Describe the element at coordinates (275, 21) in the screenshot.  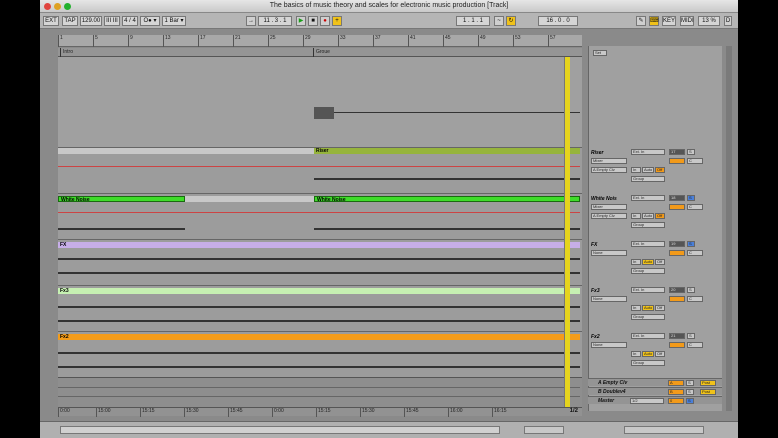
I see `song-position-field: 11 . 3 . 1` at that location.